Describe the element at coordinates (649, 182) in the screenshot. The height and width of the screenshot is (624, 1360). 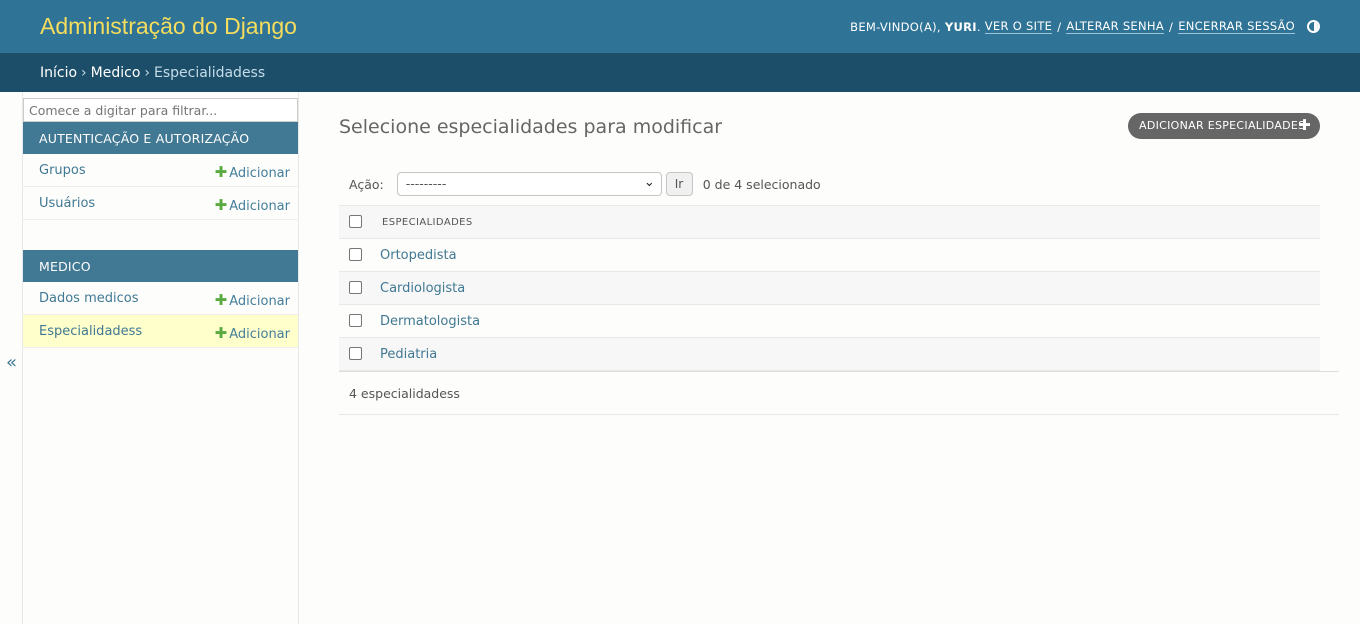
I see `chevron-down-icon: ⌄` at that location.